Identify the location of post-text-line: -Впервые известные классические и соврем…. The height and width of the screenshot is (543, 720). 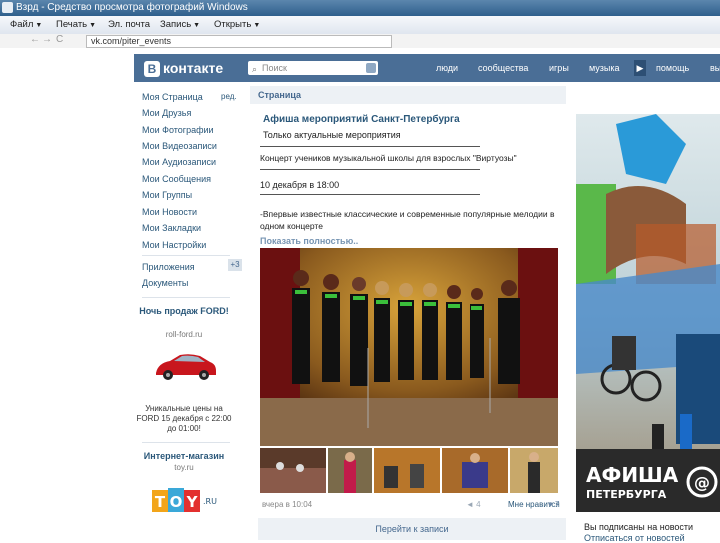
(407, 214).